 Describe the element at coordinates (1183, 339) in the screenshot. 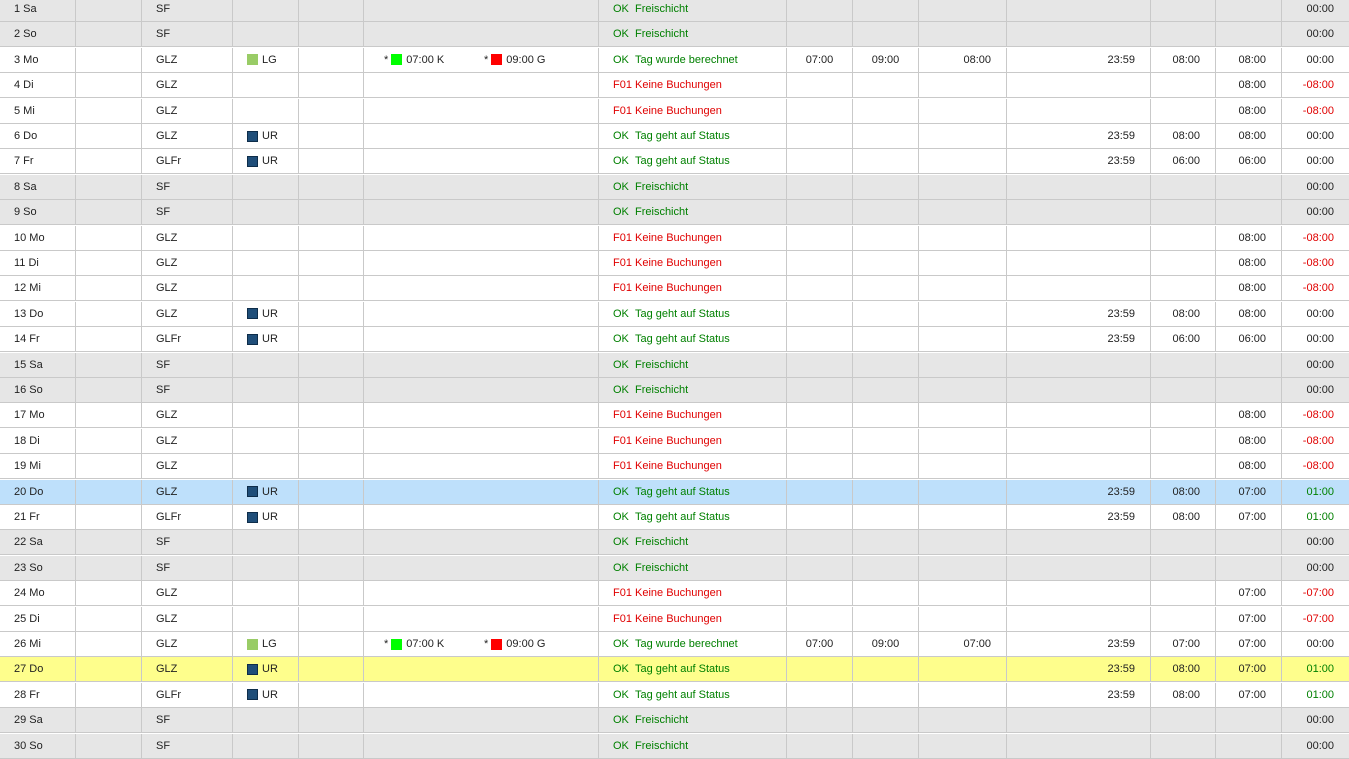

I see `planned-time-cell: 06:00` at that location.